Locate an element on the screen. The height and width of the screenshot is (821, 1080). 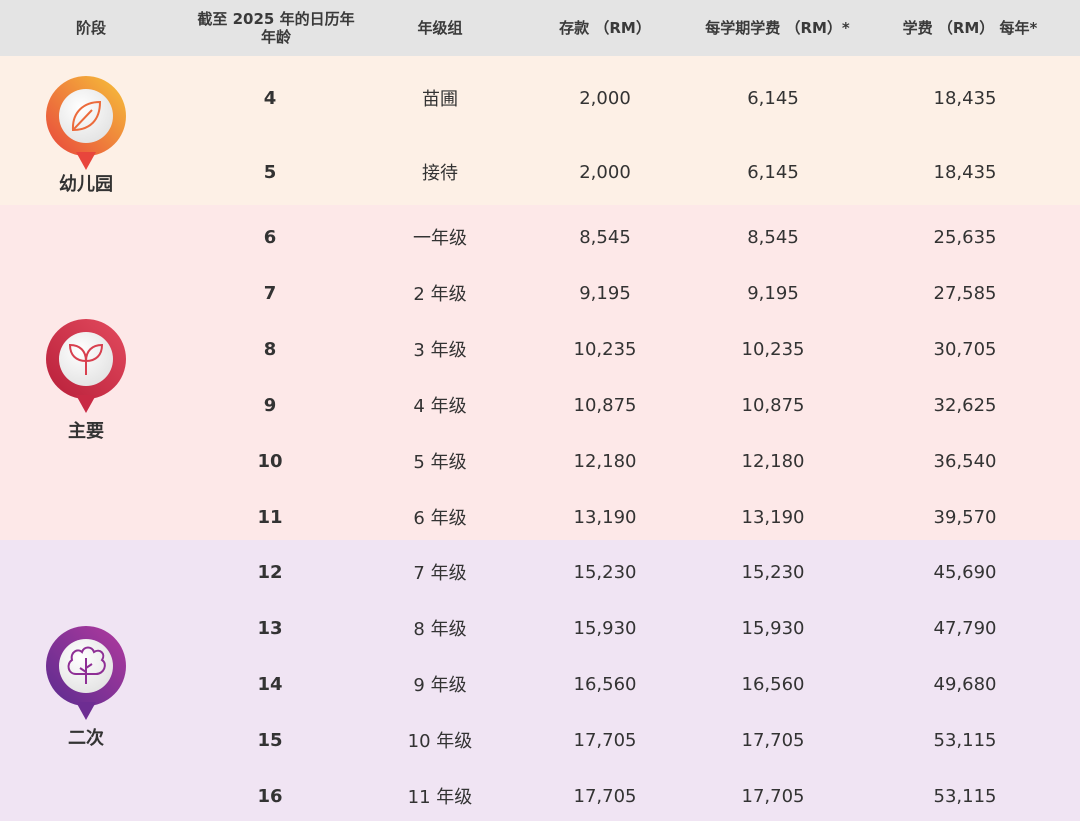
table-row: 6 一年级 8,545 8,545 25,635 is located at coordinates (540, 237).